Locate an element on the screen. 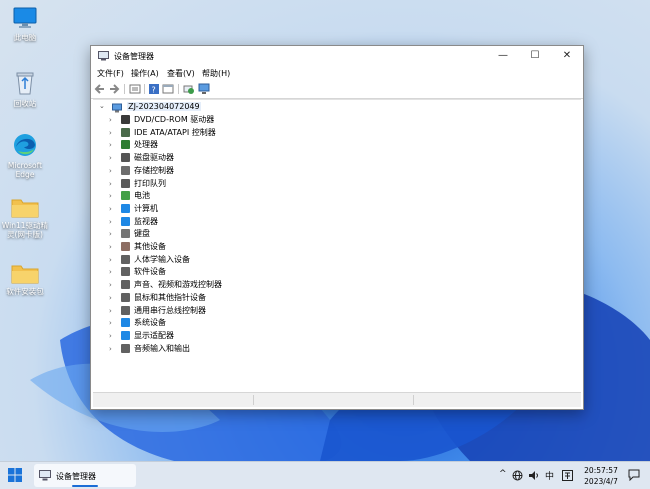 Image resolution: width=650 pixels, height=489 pixels. globe-icon is located at coordinates (517, 475).